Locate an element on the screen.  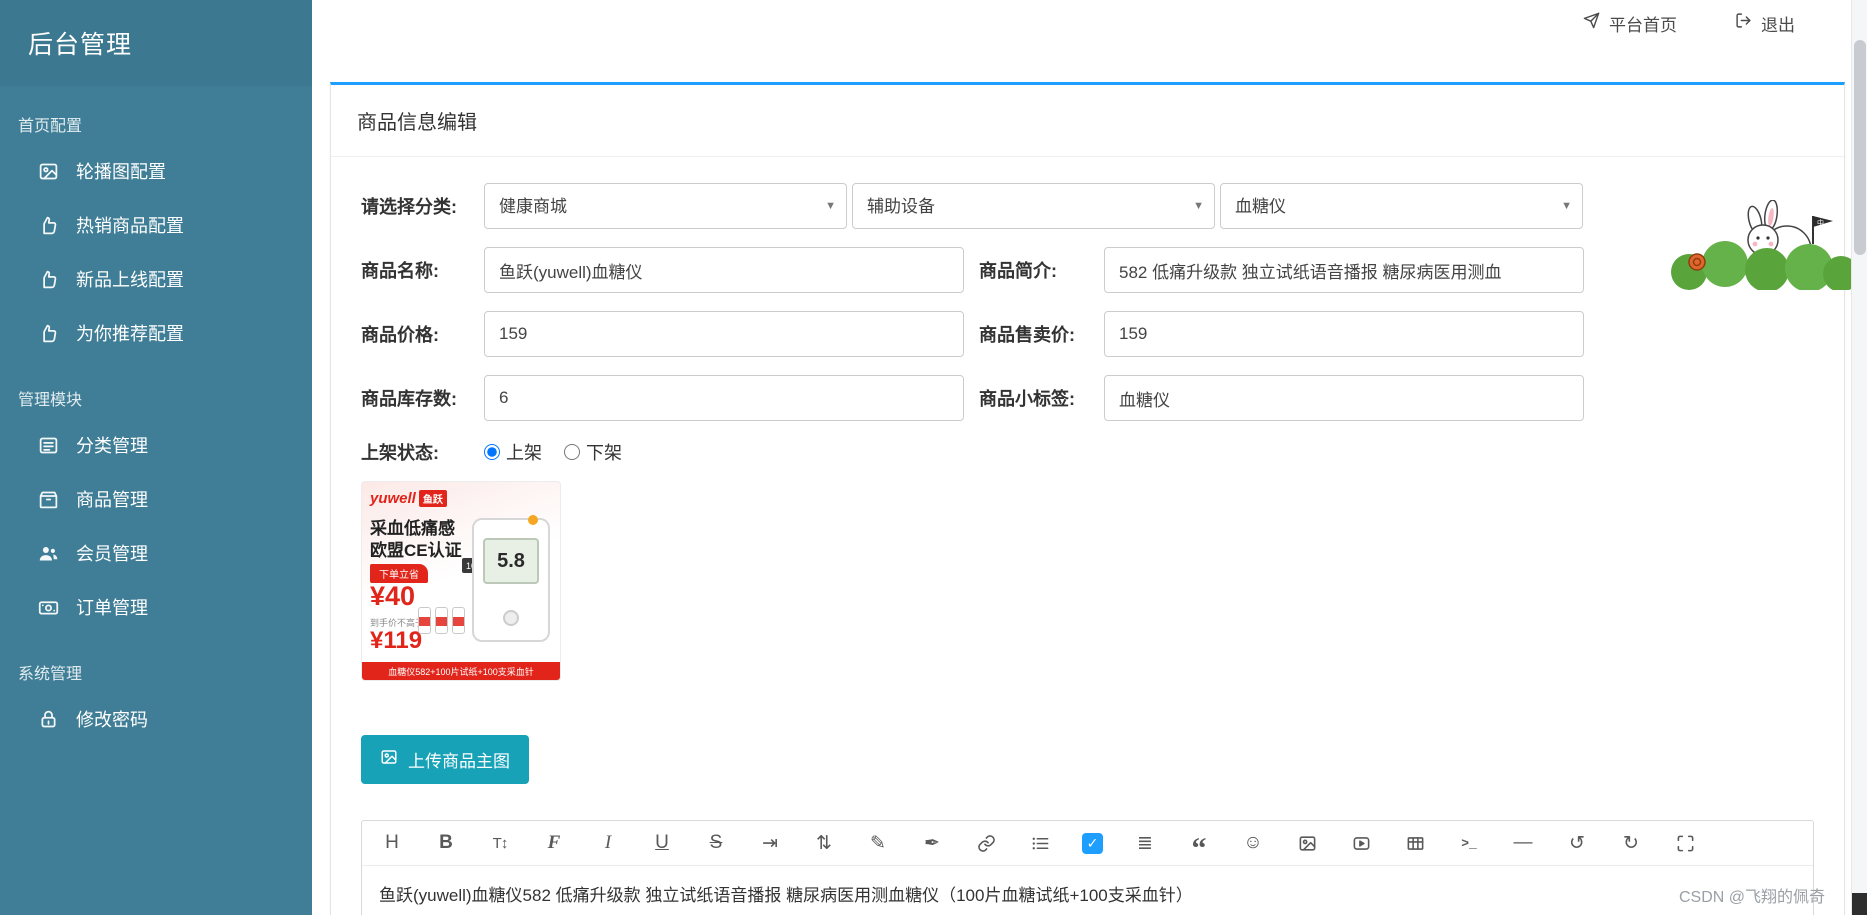
meter-button is located at coordinates (511, 618).